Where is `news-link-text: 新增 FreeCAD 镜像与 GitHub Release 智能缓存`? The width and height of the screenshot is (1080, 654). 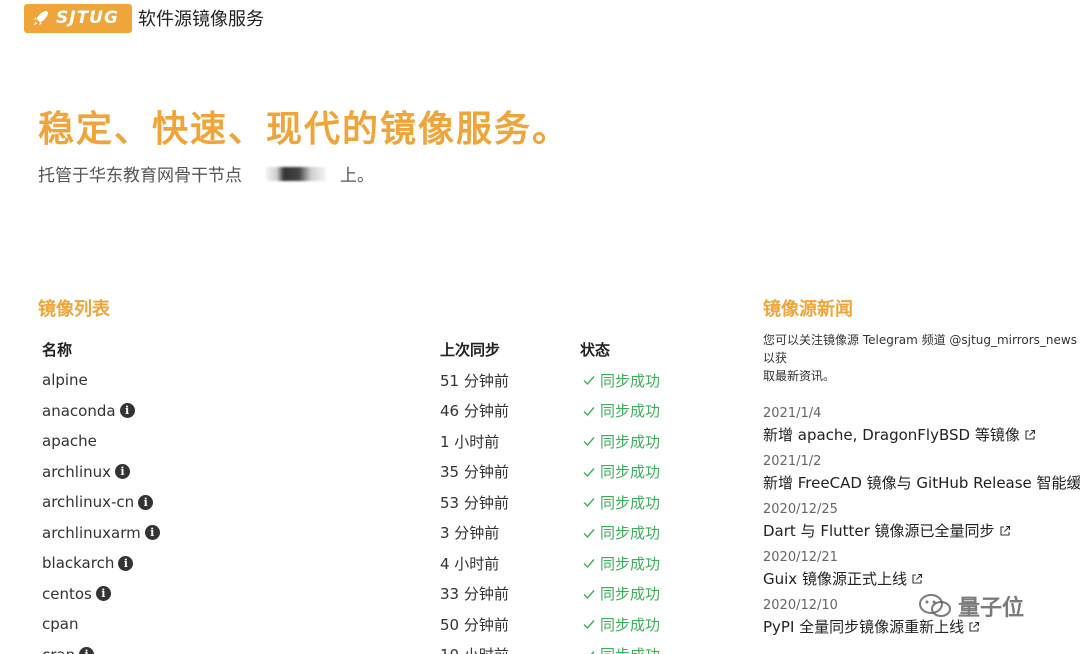
news-link-text: 新增 FreeCAD 镜像与 GitHub Release 智能缓存 is located at coordinates (921, 483).